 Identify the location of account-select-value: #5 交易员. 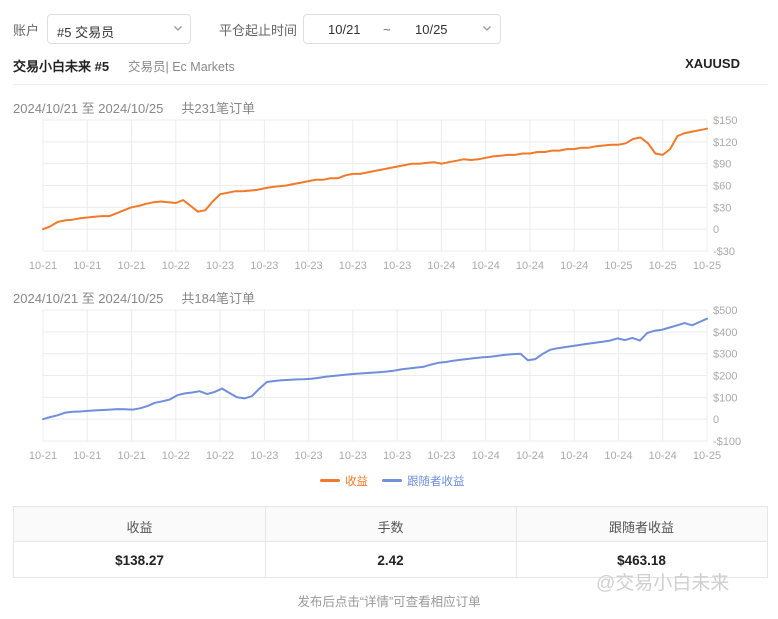
(86, 32).